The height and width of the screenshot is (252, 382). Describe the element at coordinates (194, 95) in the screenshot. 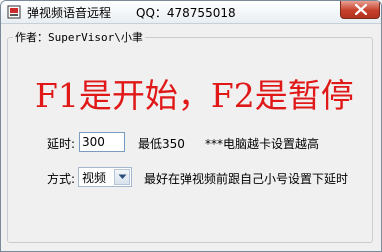

I see `hotkey-headline: F1是开始，F2是暂停` at that location.